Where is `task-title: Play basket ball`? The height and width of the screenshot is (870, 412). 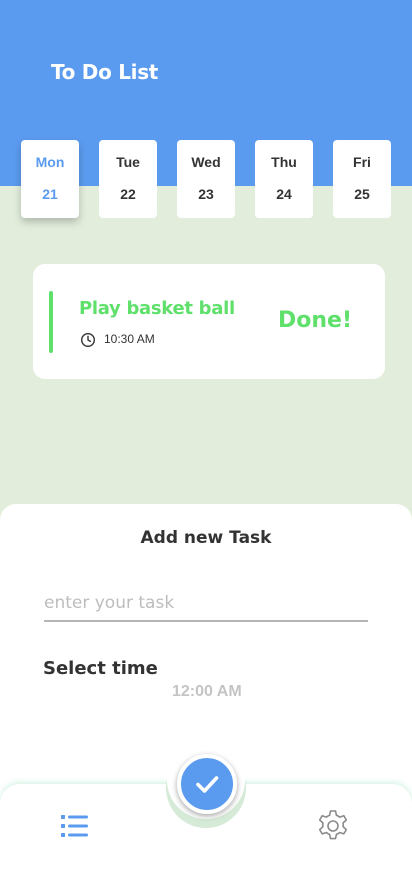
task-title: Play basket ball is located at coordinates (157, 308).